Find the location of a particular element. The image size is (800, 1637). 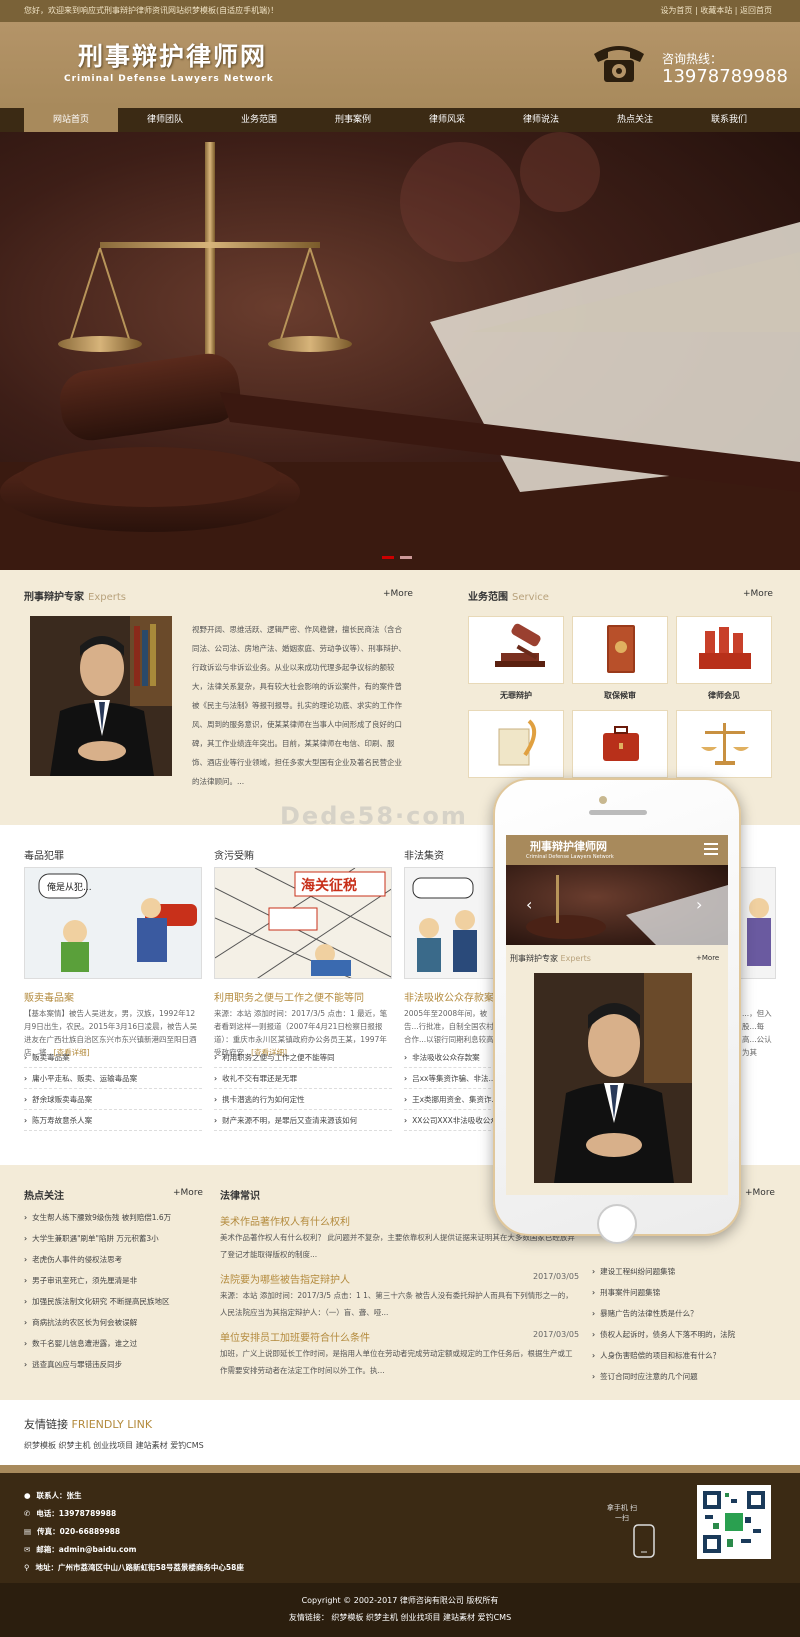

case-cartoon-image: 海关征税 is located at coordinates (303, 923).